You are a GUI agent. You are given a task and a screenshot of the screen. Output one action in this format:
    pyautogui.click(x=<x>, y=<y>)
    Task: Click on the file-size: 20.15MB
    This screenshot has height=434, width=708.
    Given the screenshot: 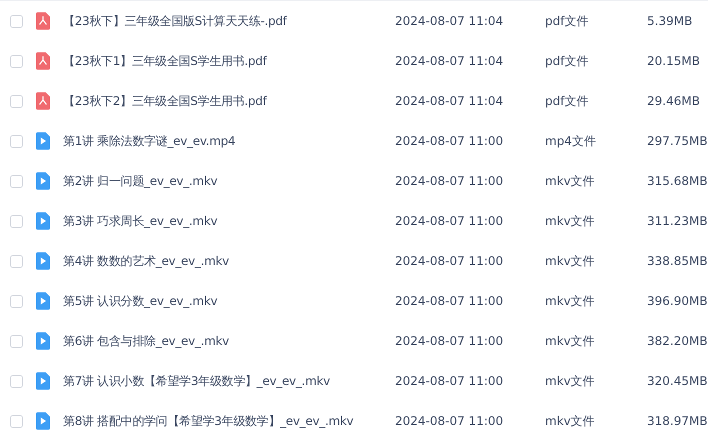 What is the action you would take?
    pyautogui.click(x=673, y=61)
    